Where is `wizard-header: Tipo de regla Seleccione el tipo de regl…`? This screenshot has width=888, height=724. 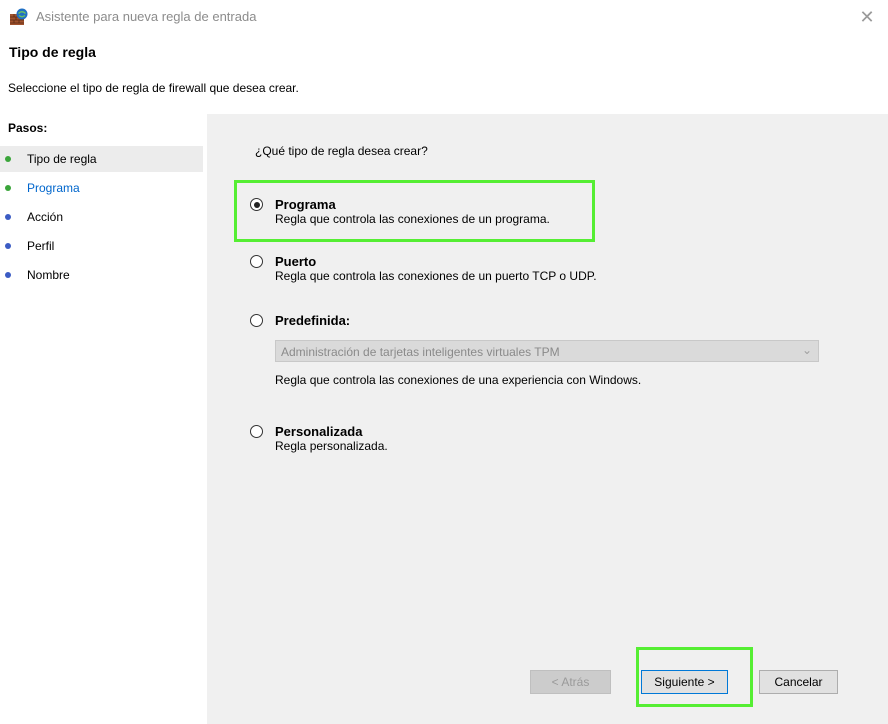
wizard-header: Tipo de regla Seleccione el tipo de regl… is located at coordinates (444, 72).